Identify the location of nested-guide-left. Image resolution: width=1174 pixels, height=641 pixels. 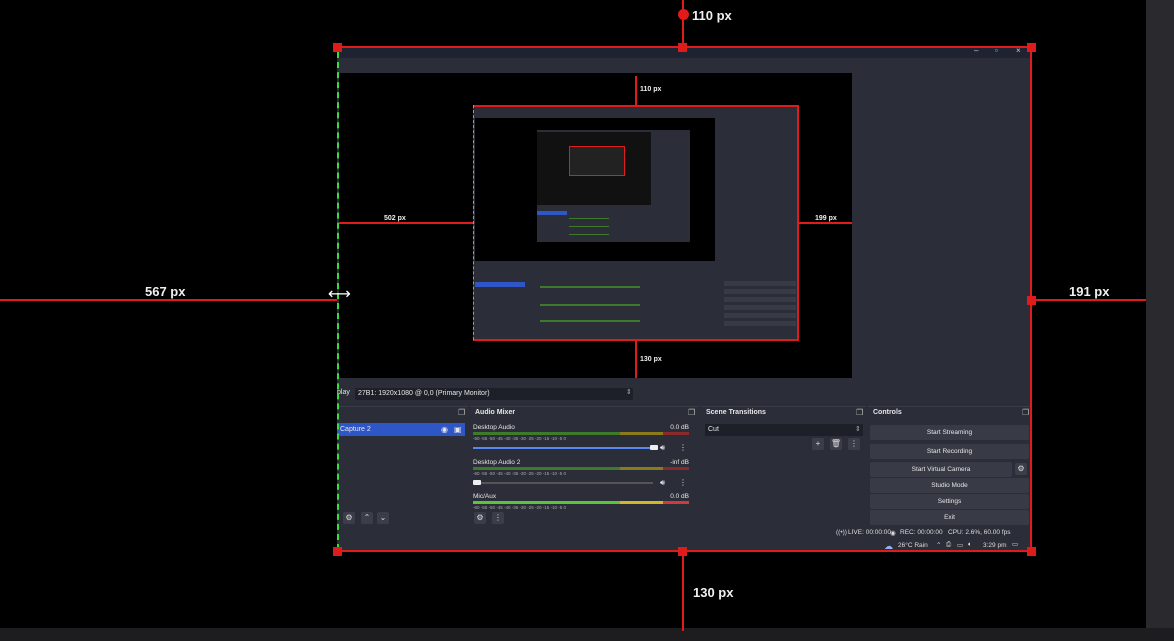
(406, 223).